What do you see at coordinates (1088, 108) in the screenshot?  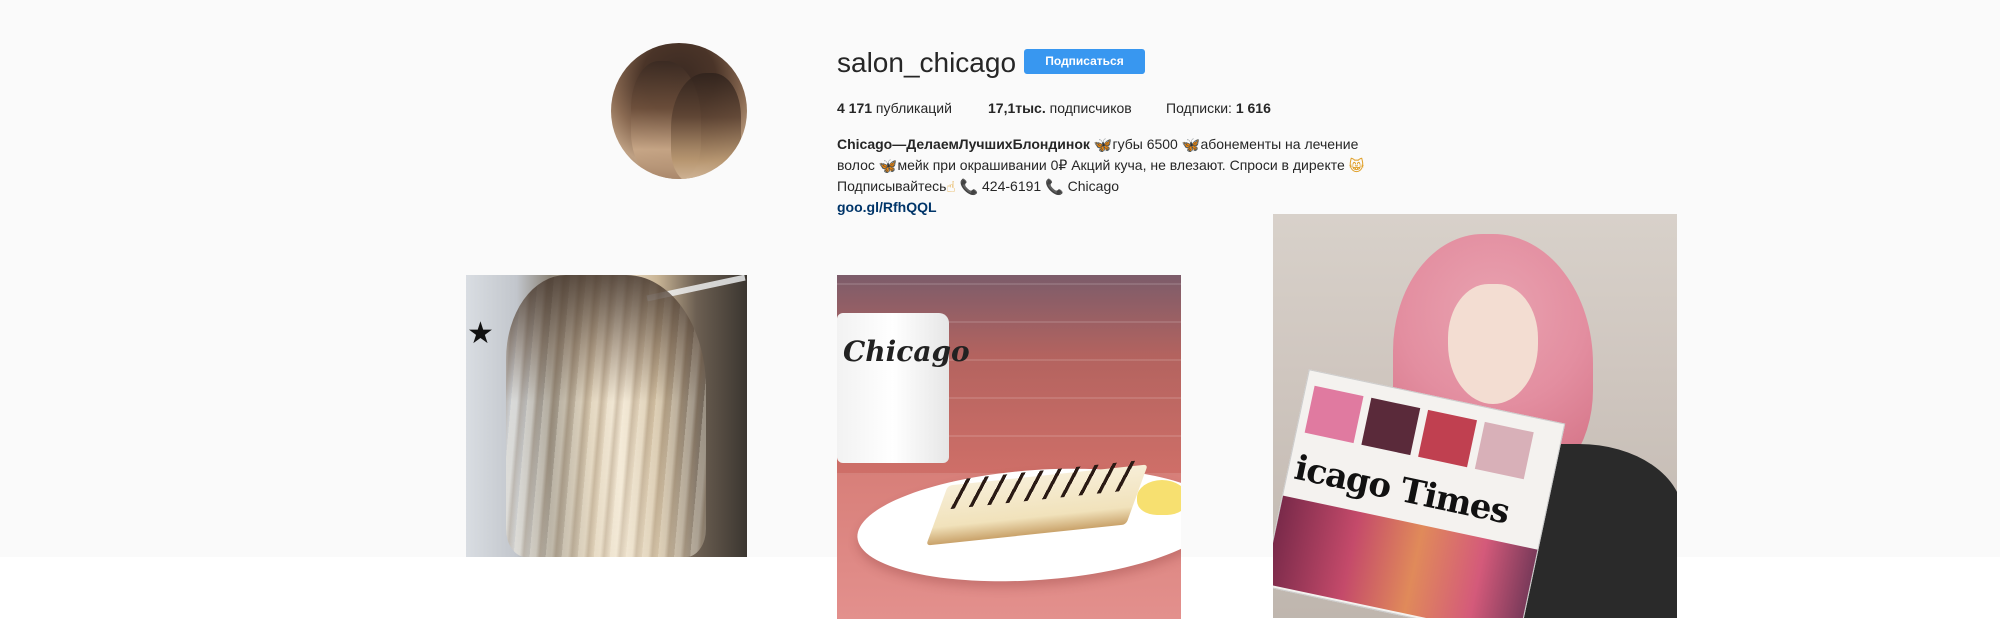 I see `followers-label: подписчиков` at bounding box center [1088, 108].